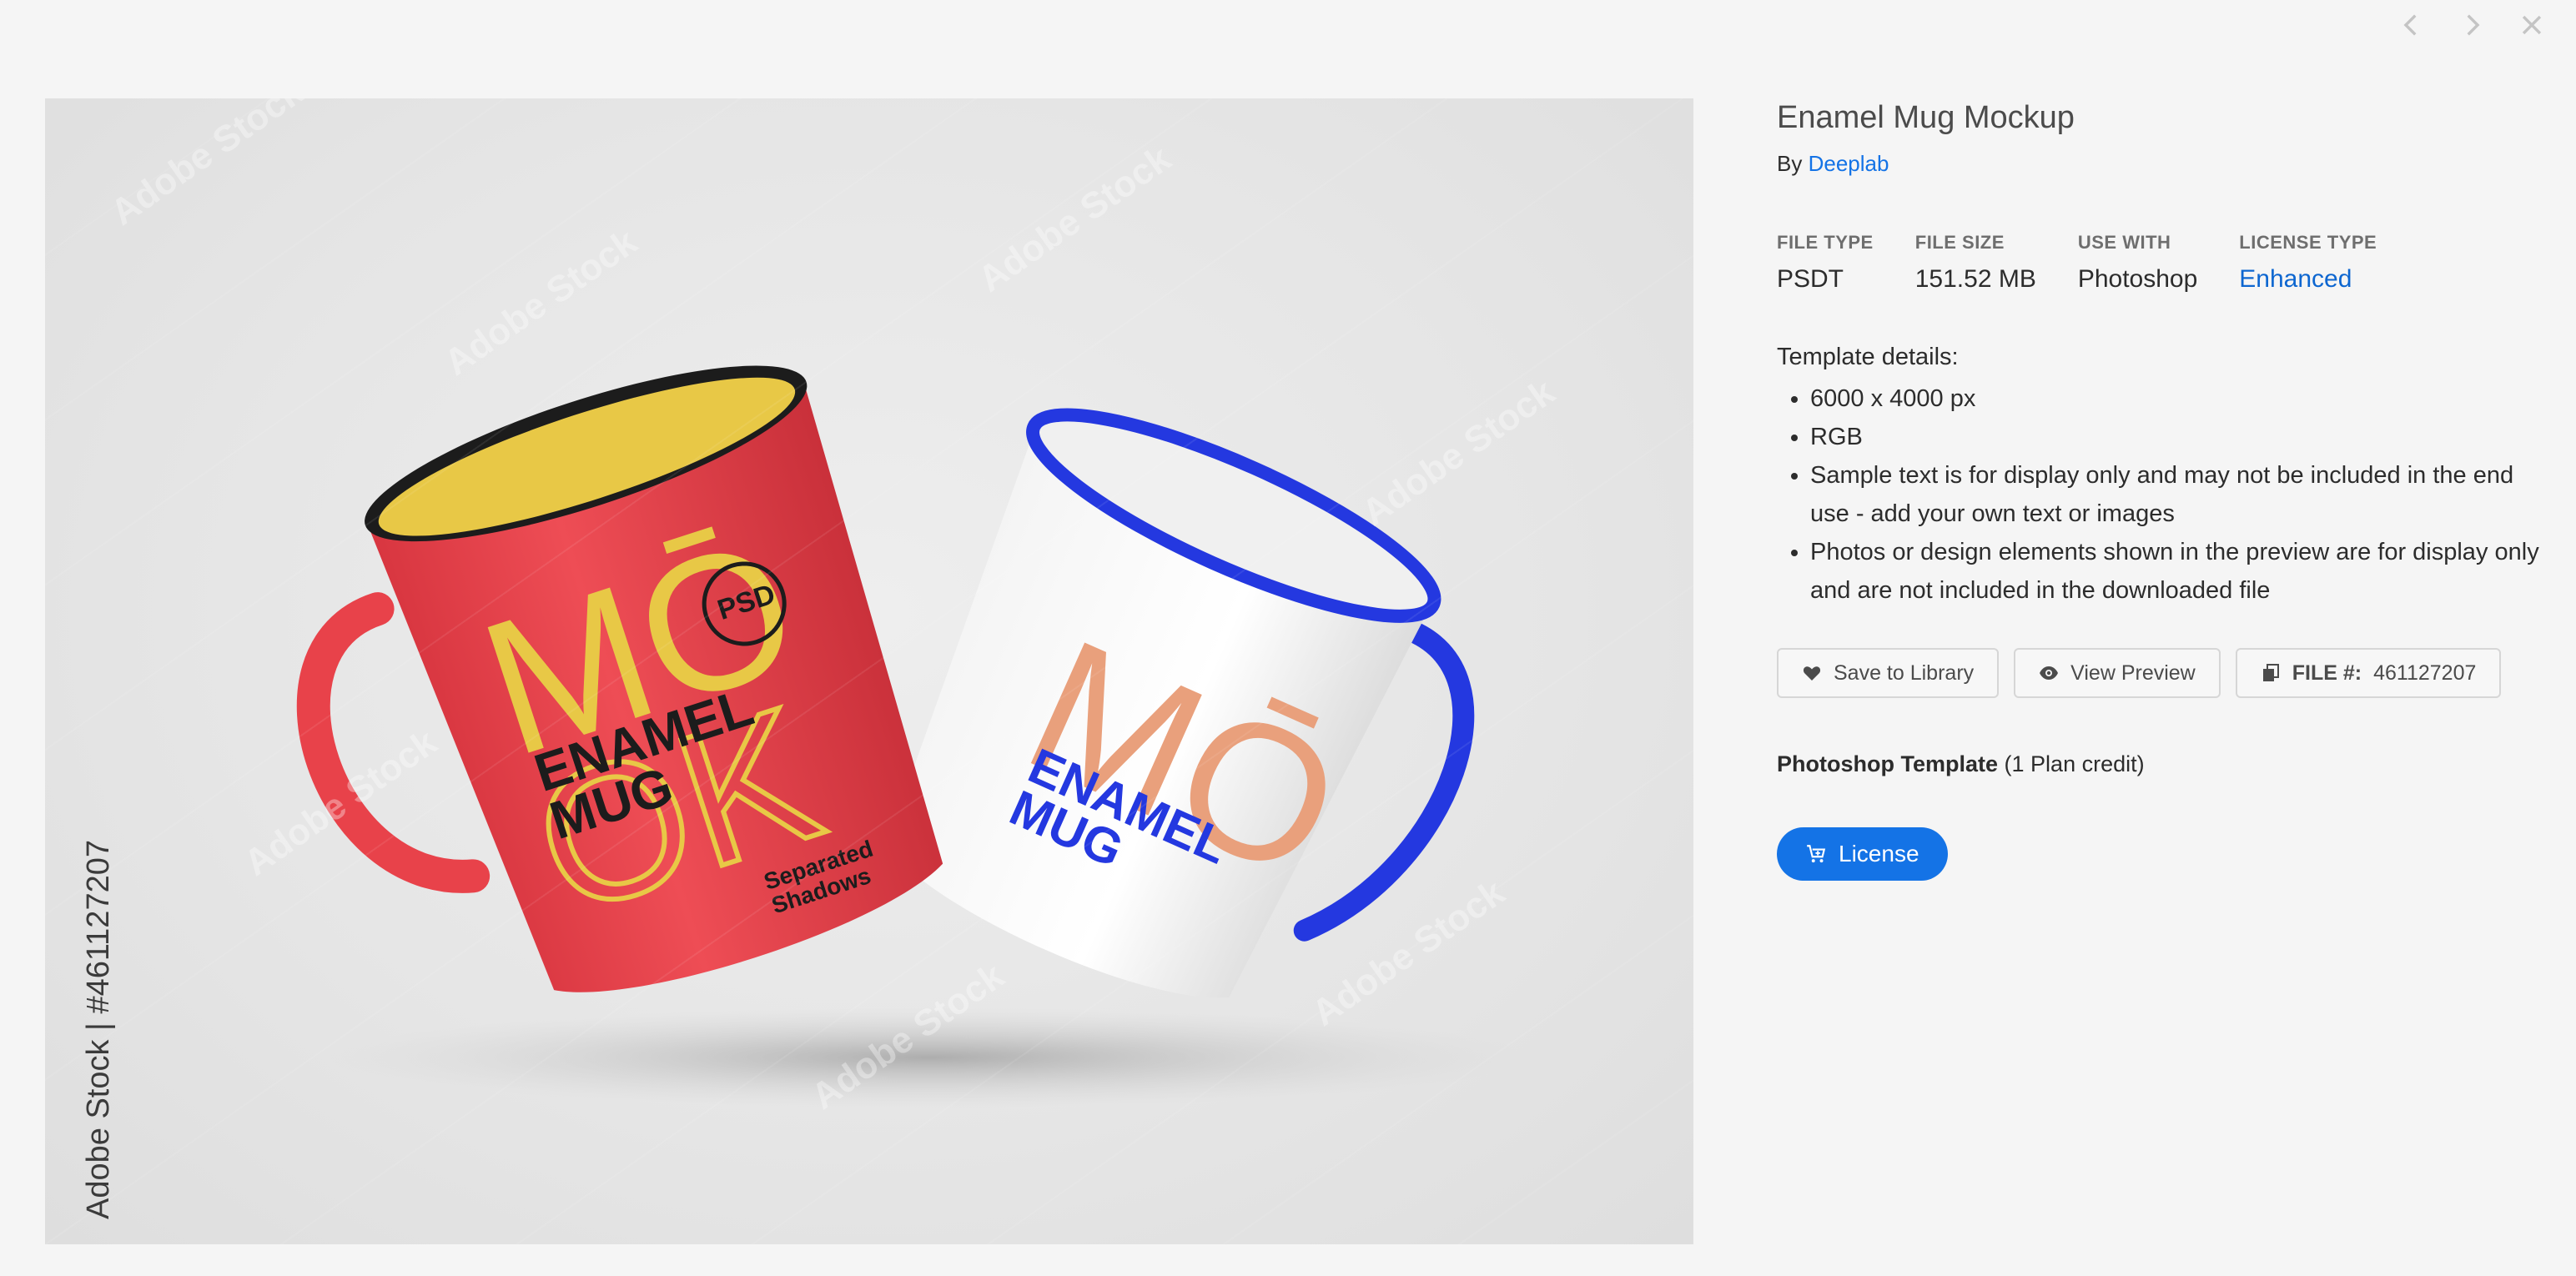  Describe the element at coordinates (1816, 854) in the screenshot. I see `cart-add-icon` at that location.